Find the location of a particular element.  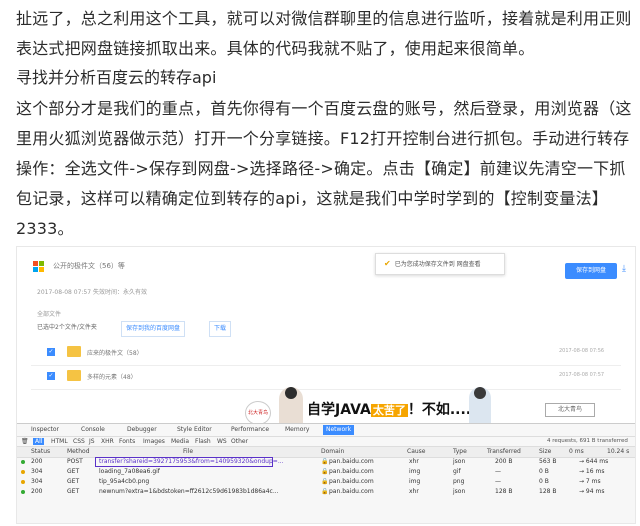

cell-type: gif is located at coordinates (457, 471).